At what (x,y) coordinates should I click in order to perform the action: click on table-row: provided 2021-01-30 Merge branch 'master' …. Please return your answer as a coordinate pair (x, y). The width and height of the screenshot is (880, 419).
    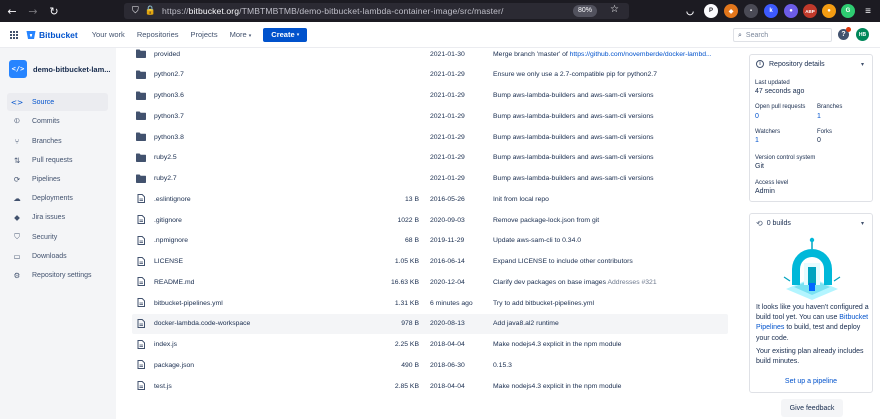
    Looking at the image, I should click on (430, 54).